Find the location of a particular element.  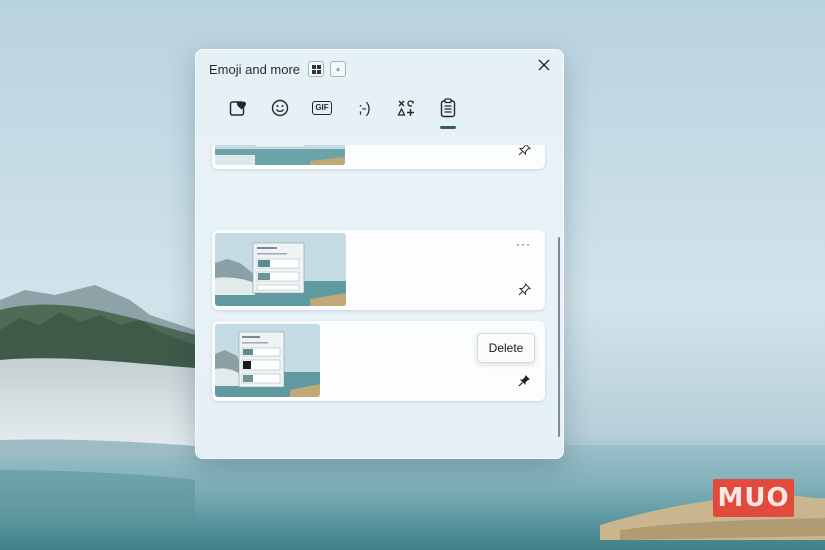

tab-emoji is located at coordinates (280, 108).